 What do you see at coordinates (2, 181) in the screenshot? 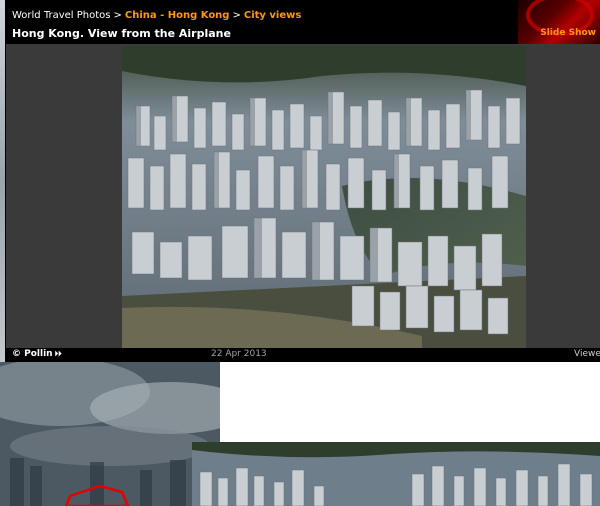
I see `background-window-edge` at bounding box center [2, 181].